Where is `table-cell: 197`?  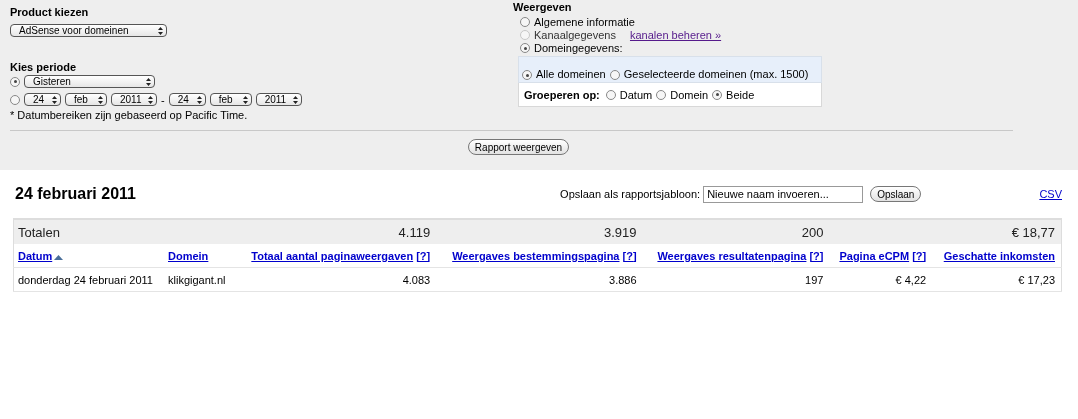 table-cell: 197 is located at coordinates (736, 279).